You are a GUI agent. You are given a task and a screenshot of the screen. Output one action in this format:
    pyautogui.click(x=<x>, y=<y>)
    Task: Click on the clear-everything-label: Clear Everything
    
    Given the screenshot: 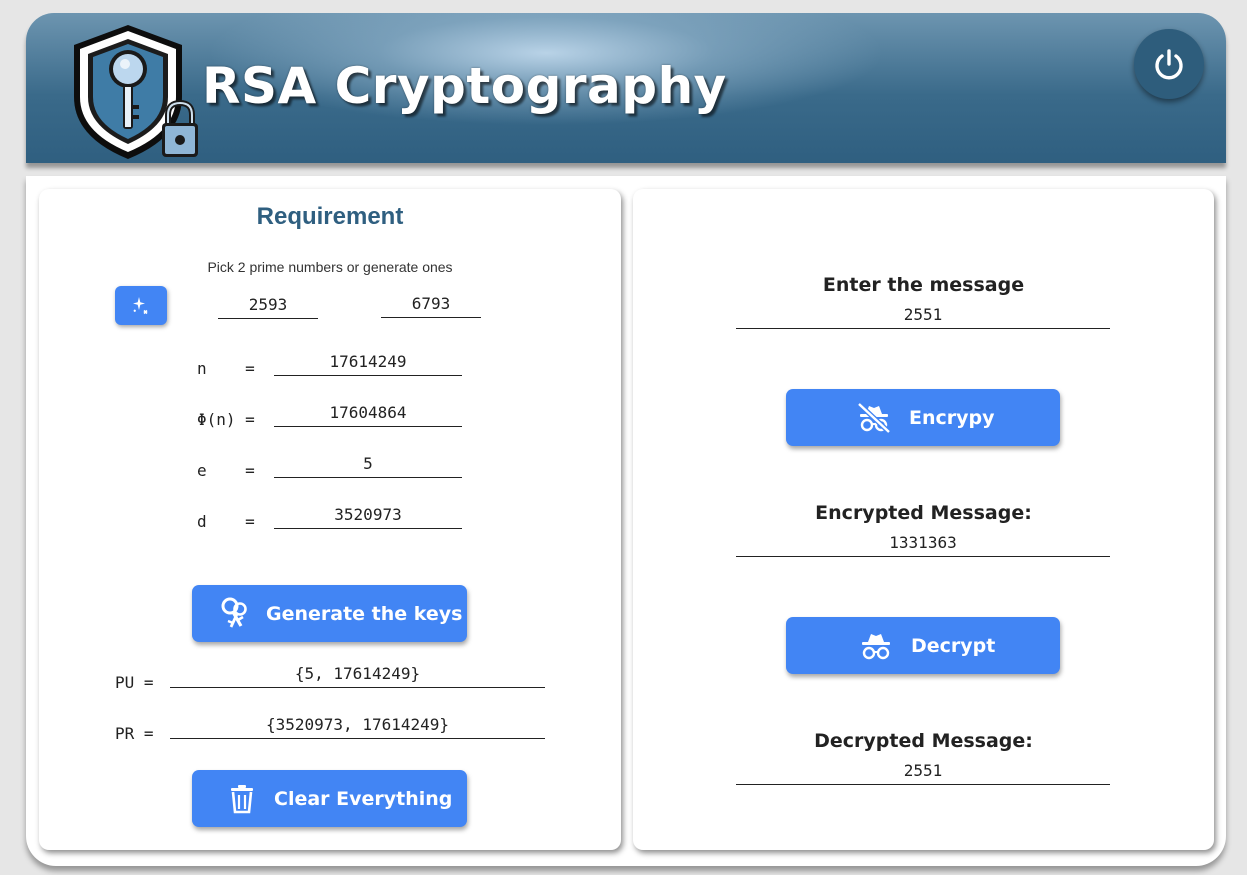 What is the action you would take?
    pyautogui.click(x=363, y=798)
    